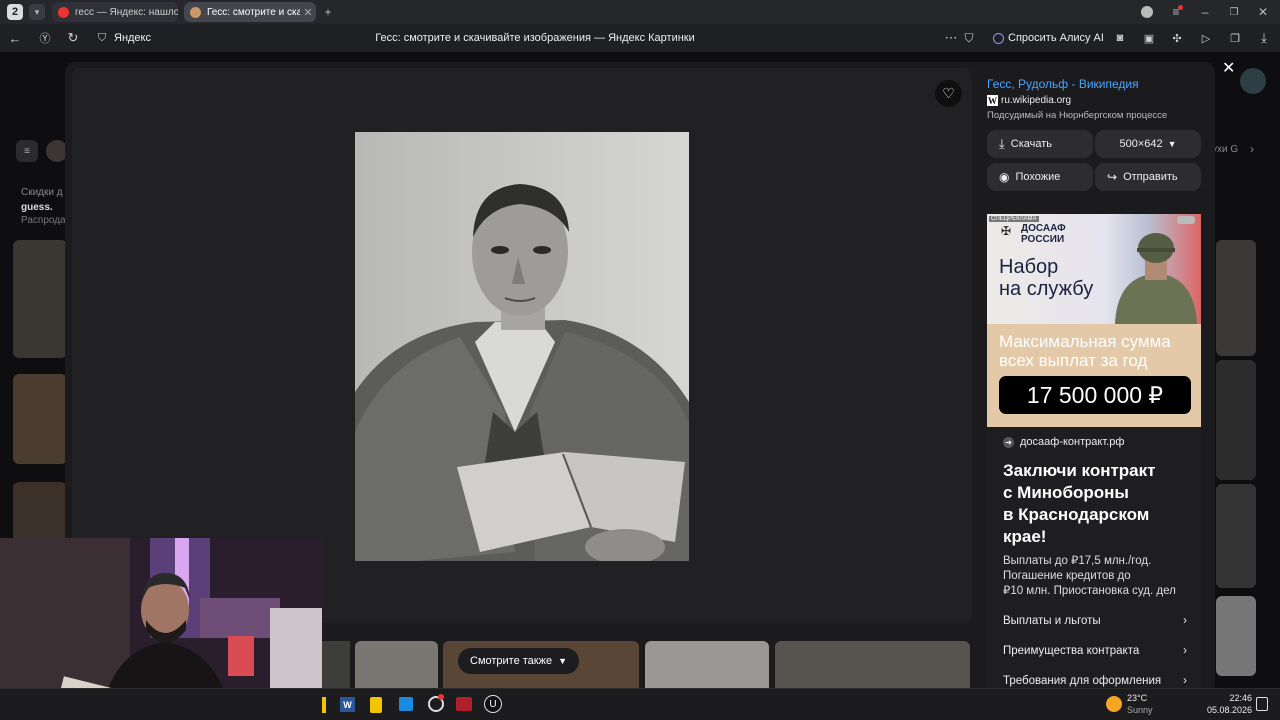  I want to click on tab-title: гесс — Яндекс: нашлось 6, so click(126, 12).